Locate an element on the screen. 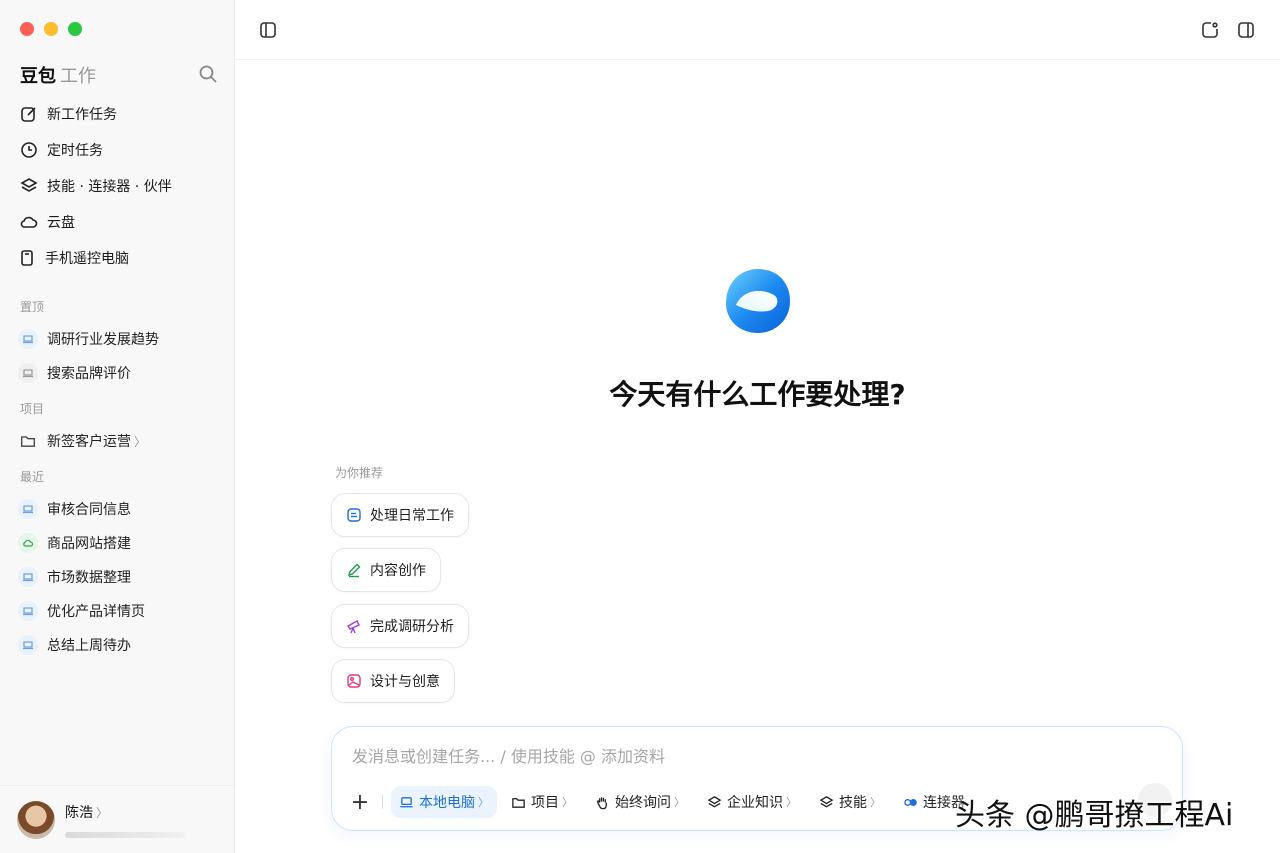 The height and width of the screenshot is (853, 1280). list-item: 市场数据整理 is located at coordinates (118, 577).